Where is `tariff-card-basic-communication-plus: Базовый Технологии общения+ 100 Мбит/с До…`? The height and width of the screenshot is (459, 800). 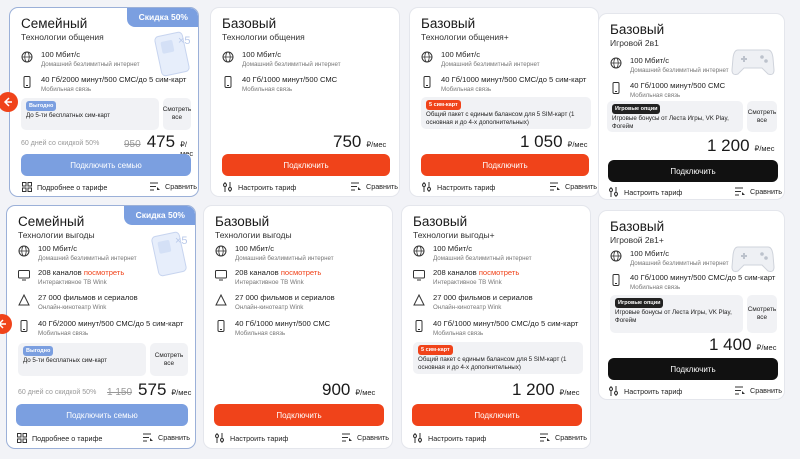
tariff-card-basic-communication-plus: Базовый Технологии общения+ 100 Мбит/с До… is located at coordinates (504, 102).